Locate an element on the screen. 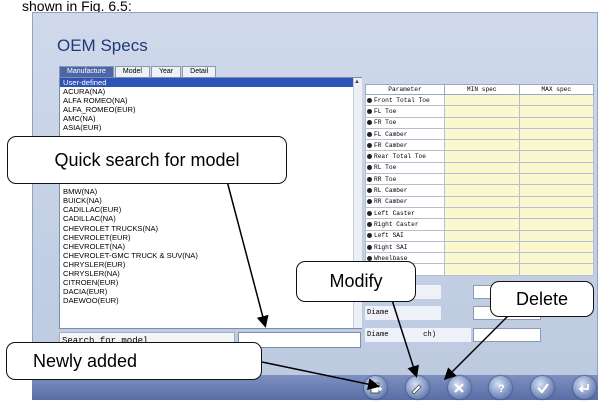  list-item: ASIA(EUR) is located at coordinates (210, 127).